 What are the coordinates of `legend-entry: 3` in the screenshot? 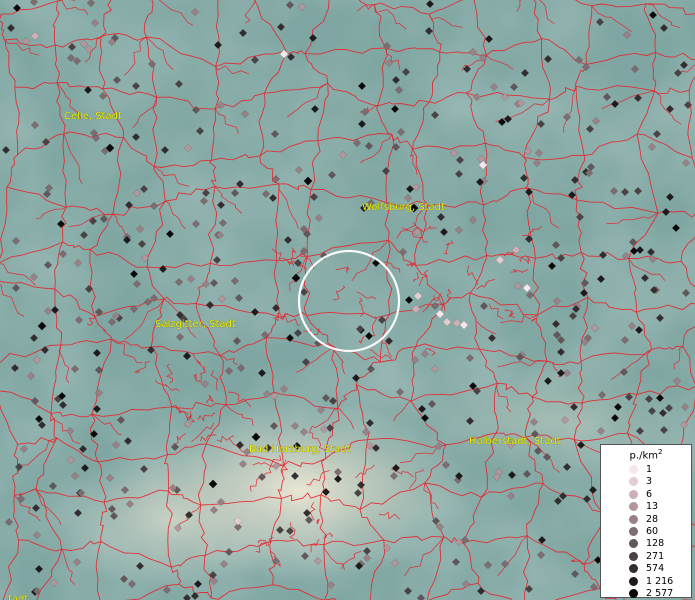 It's located at (646, 482).